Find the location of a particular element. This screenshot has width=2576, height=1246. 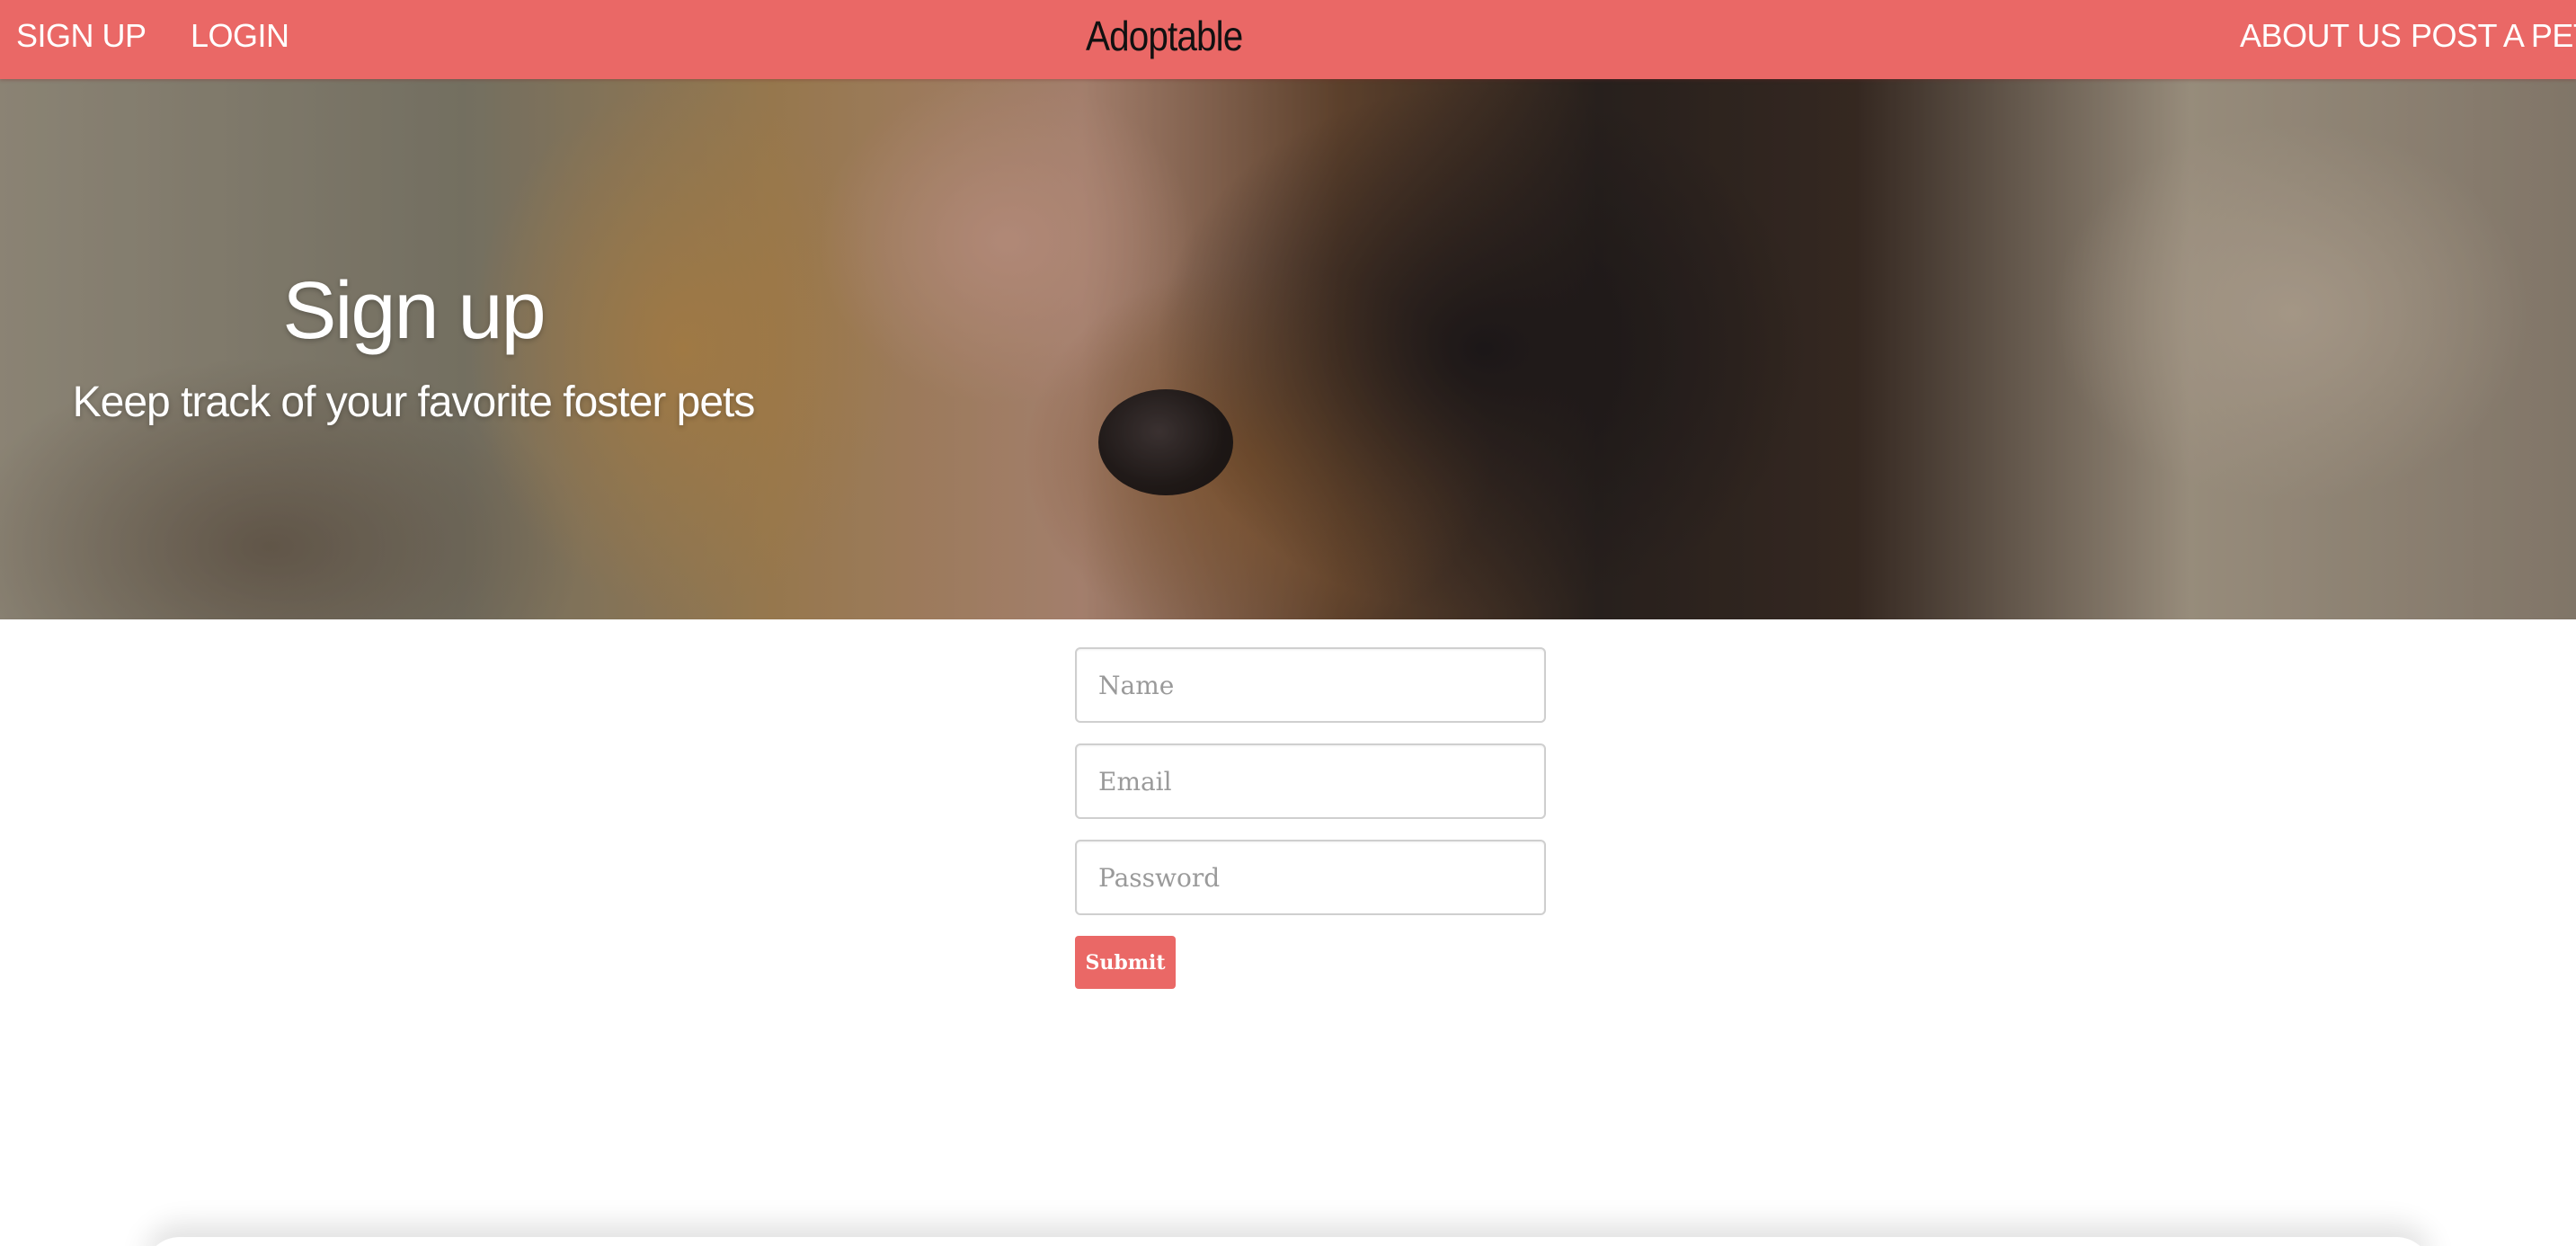

nav-signup-link: SIGN UP is located at coordinates (81, 40).